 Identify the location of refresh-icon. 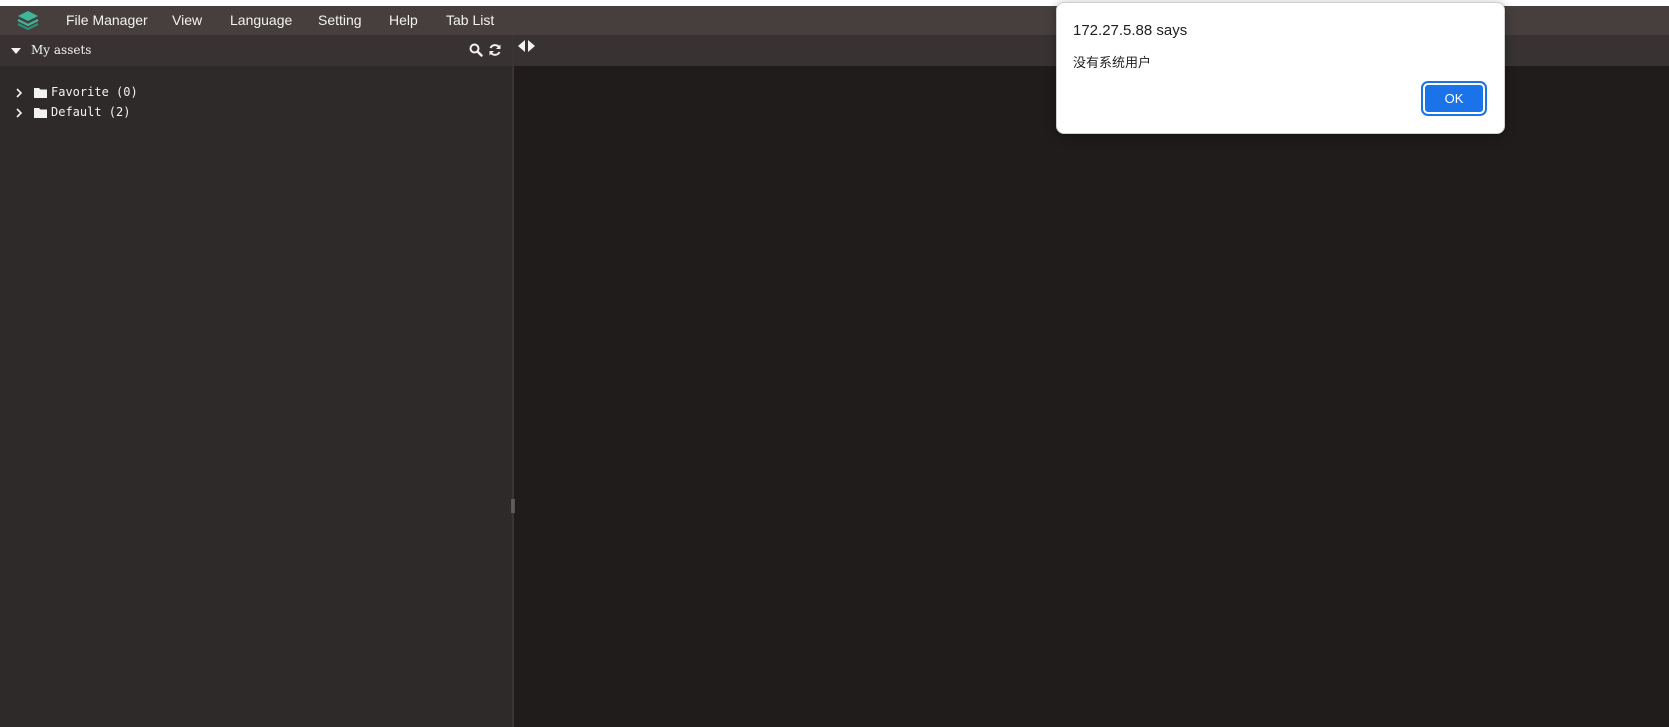
(495, 50).